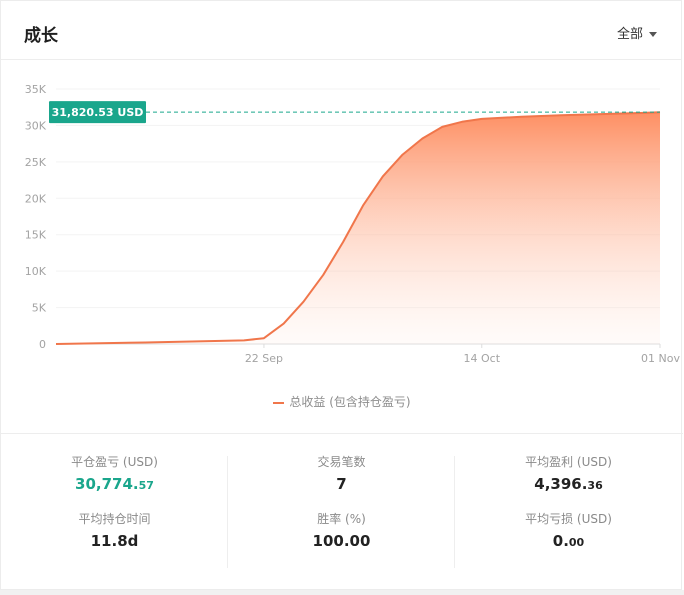 This screenshot has height=595, width=684. I want to click on stat-avg-profit: 平均盈利 (USD) 4,396.36, so click(568, 482).